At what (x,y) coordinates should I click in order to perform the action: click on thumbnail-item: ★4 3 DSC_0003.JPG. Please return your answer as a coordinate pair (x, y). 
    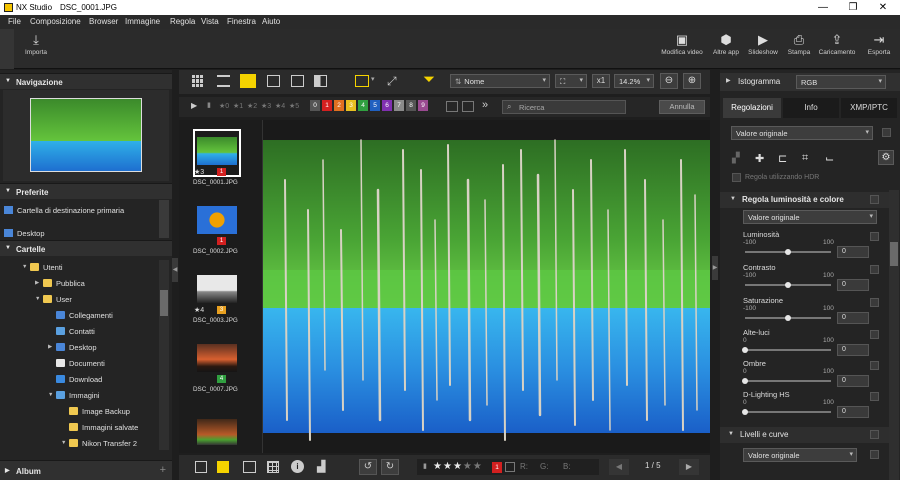
    Looking at the image, I should click on (217, 298).